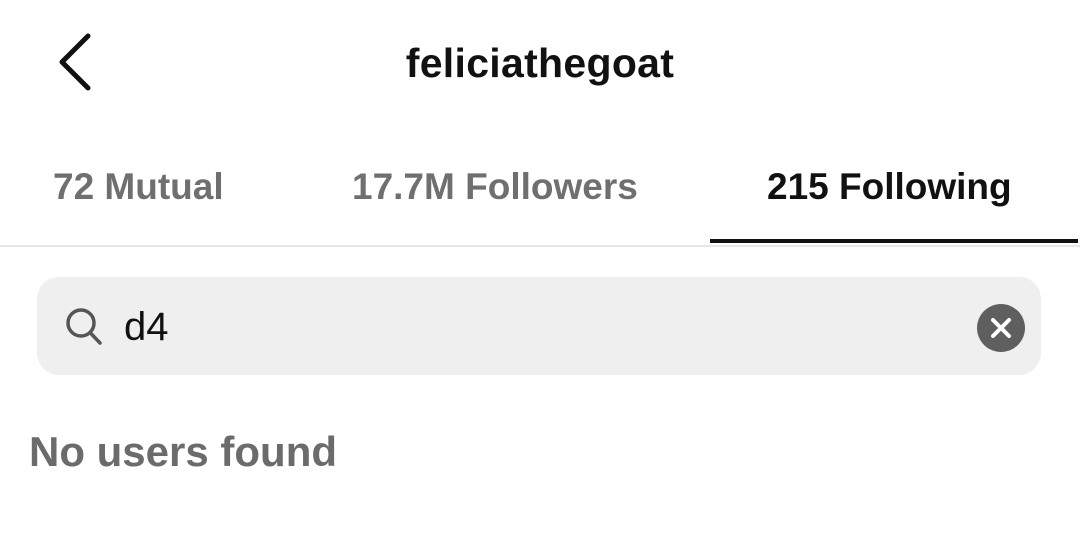 The height and width of the screenshot is (551, 1080). I want to click on search-input, so click(534, 327).